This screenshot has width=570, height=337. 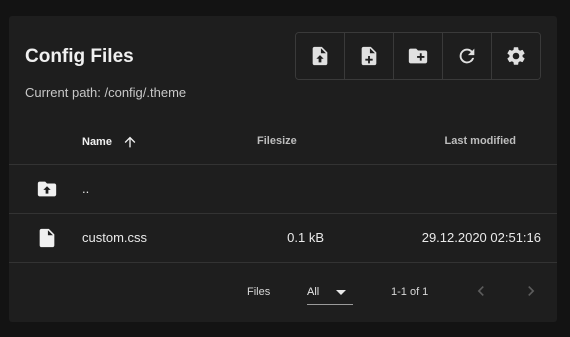 I want to click on pagination-range: 1-1 of 1, so click(x=410, y=292).